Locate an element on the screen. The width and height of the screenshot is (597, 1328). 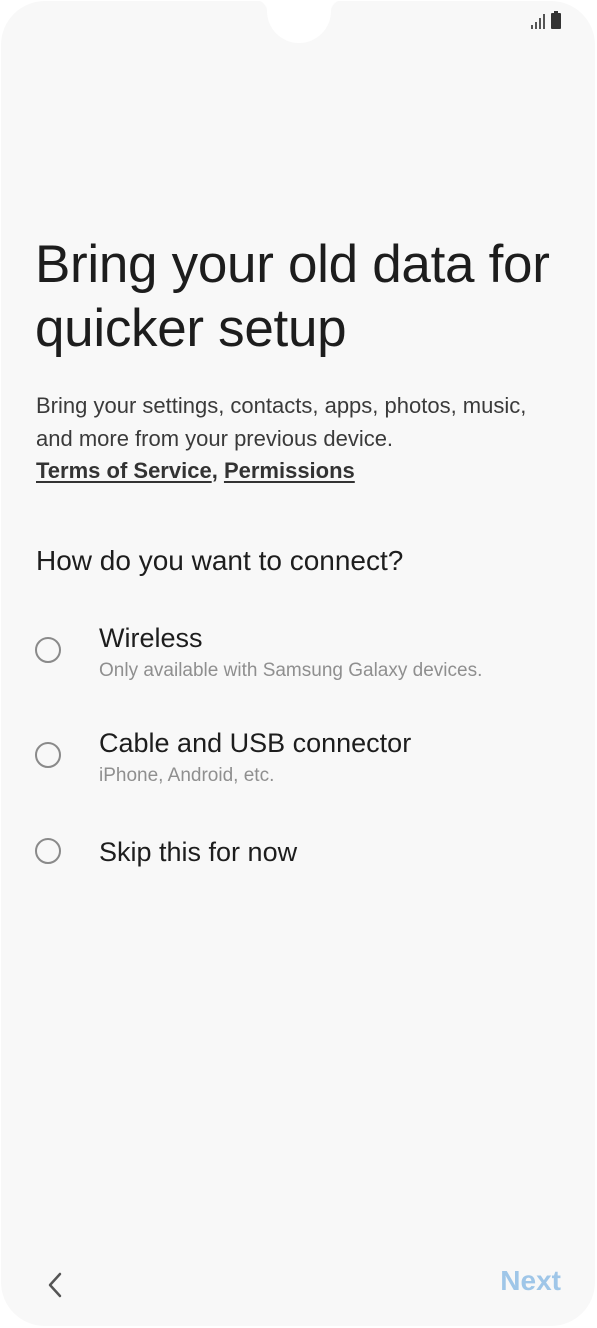
battery-icon is located at coordinates (556, 20).